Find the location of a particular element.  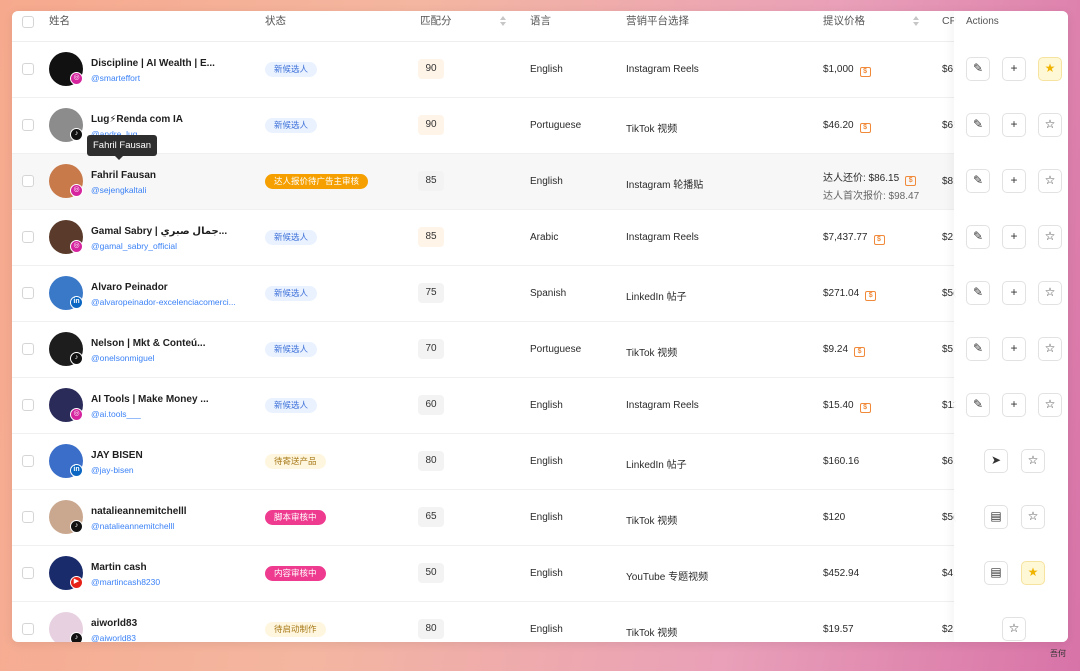

column-price: 提议价格 is located at coordinates (844, 26).